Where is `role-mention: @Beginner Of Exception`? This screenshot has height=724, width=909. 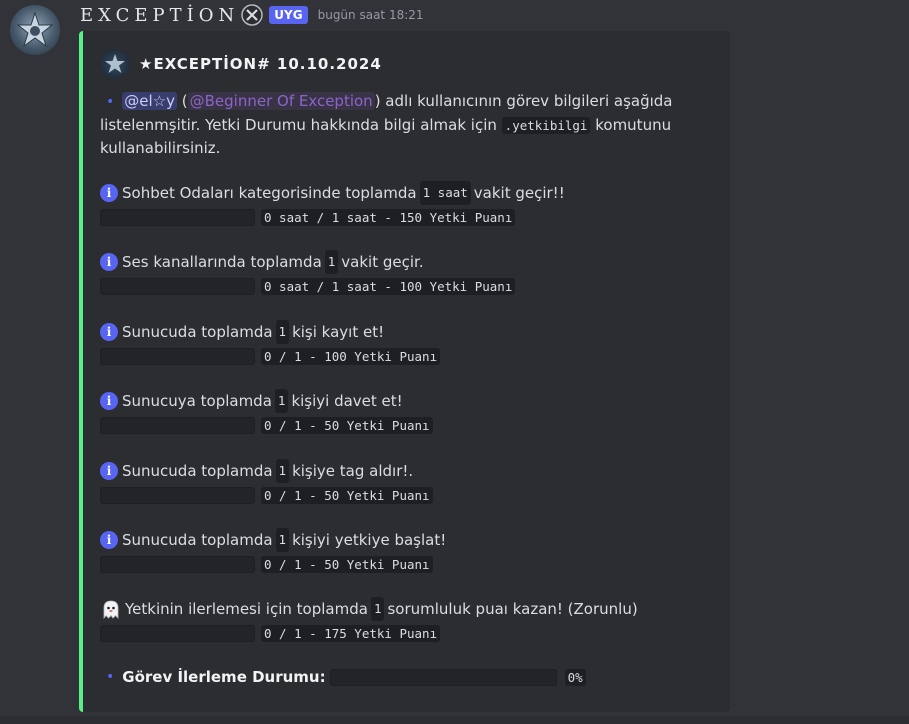
role-mention: @Beginner Of Exception is located at coordinates (281, 101).